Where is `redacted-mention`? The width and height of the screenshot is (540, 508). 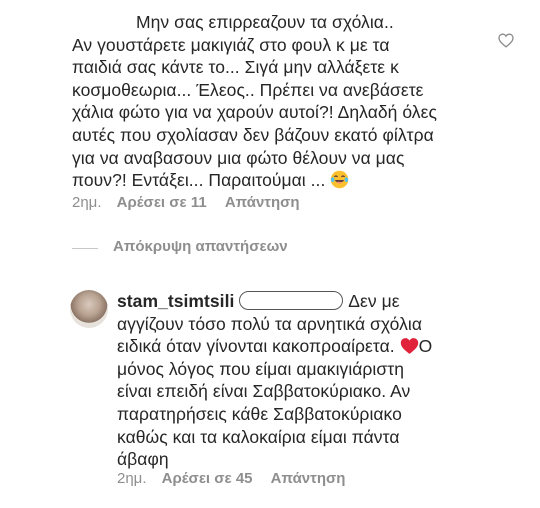 redacted-mention is located at coordinates (291, 300).